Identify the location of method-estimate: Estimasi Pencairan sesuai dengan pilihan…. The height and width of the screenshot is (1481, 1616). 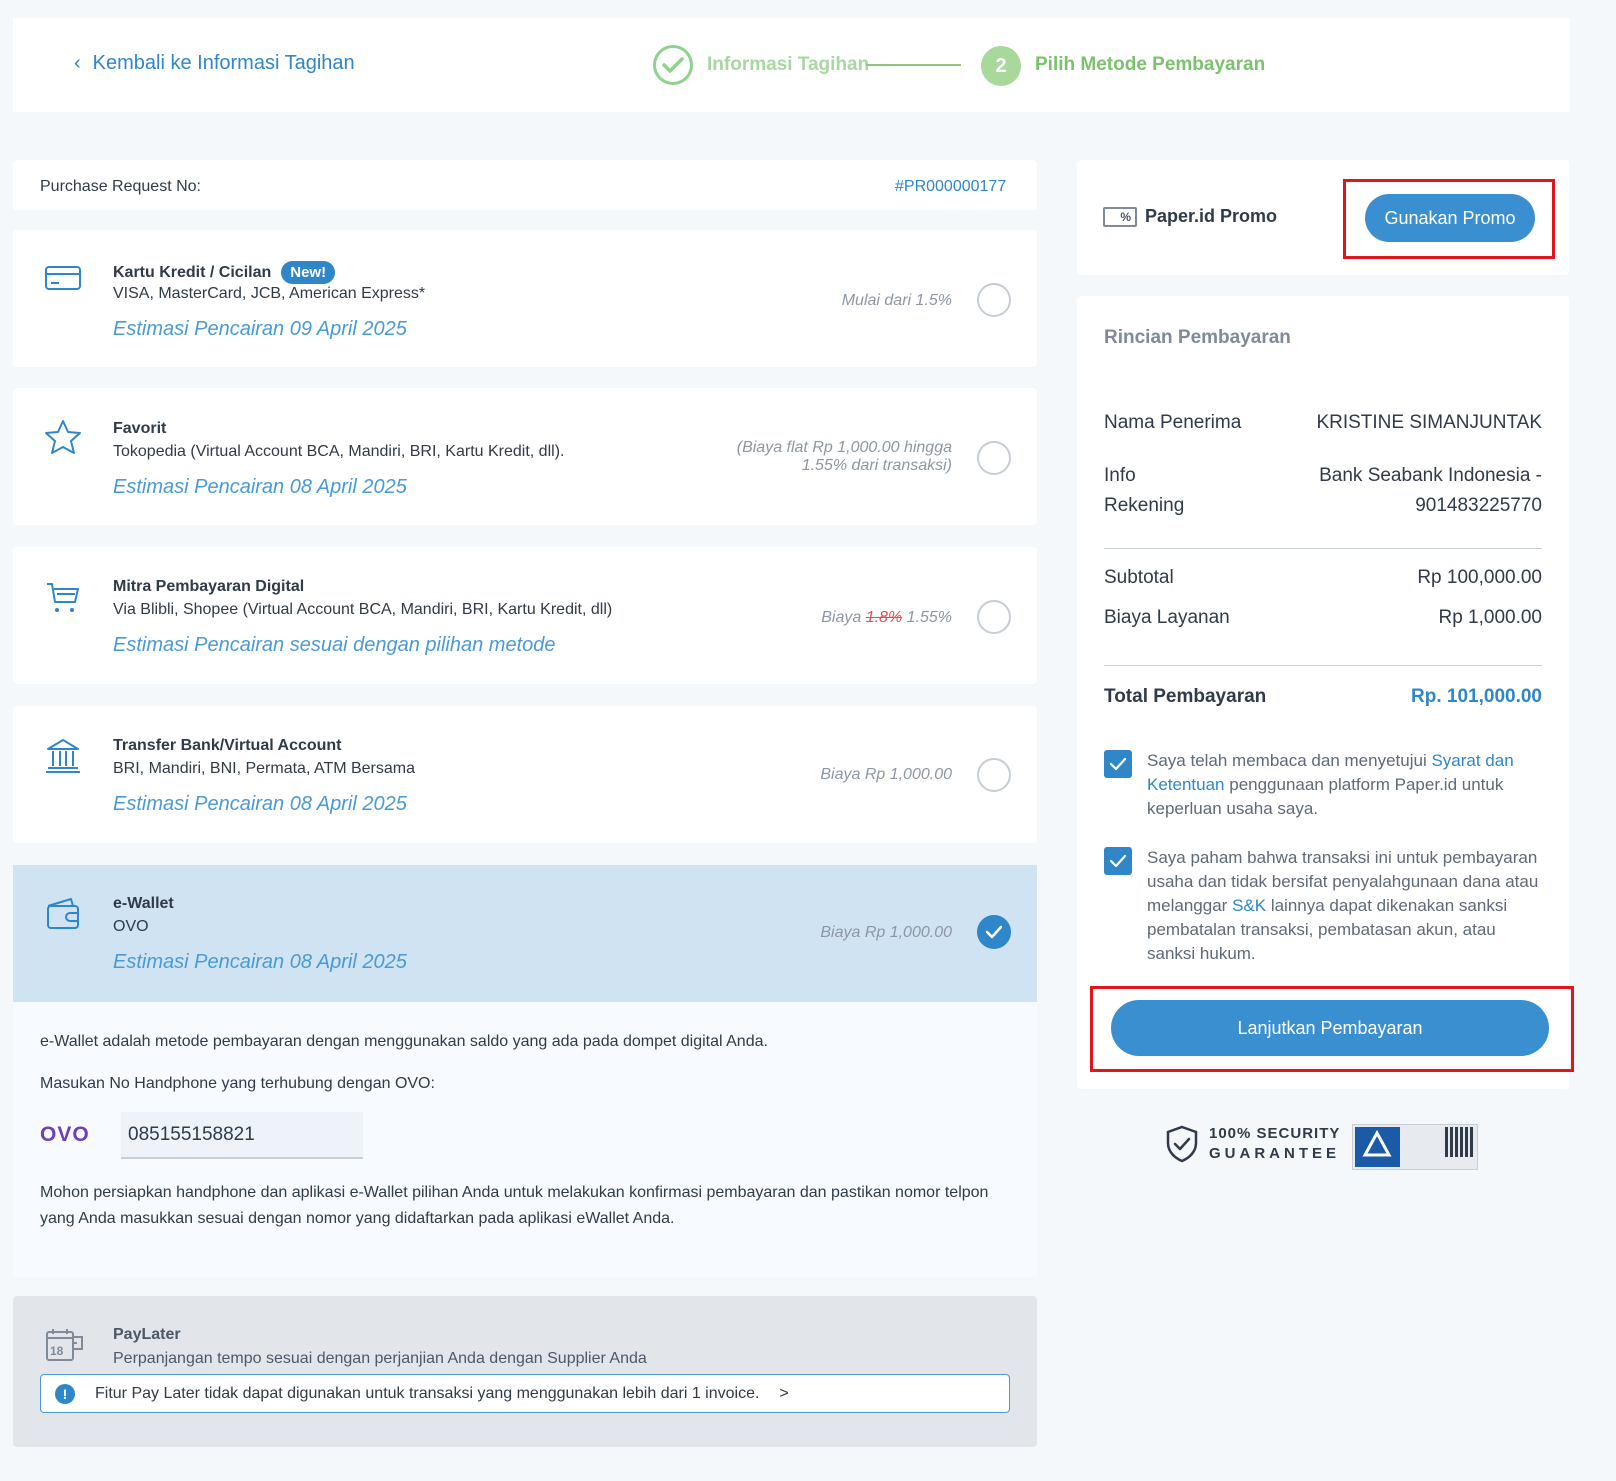
(334, 645).